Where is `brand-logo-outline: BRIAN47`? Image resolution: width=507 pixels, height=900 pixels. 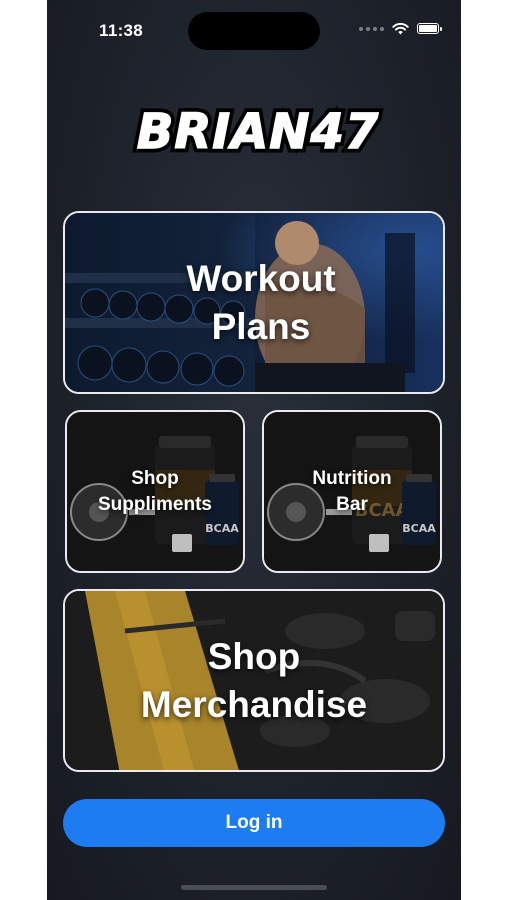 brand-logo-outline: BRIAN47 is located at coordinates (258, 132).